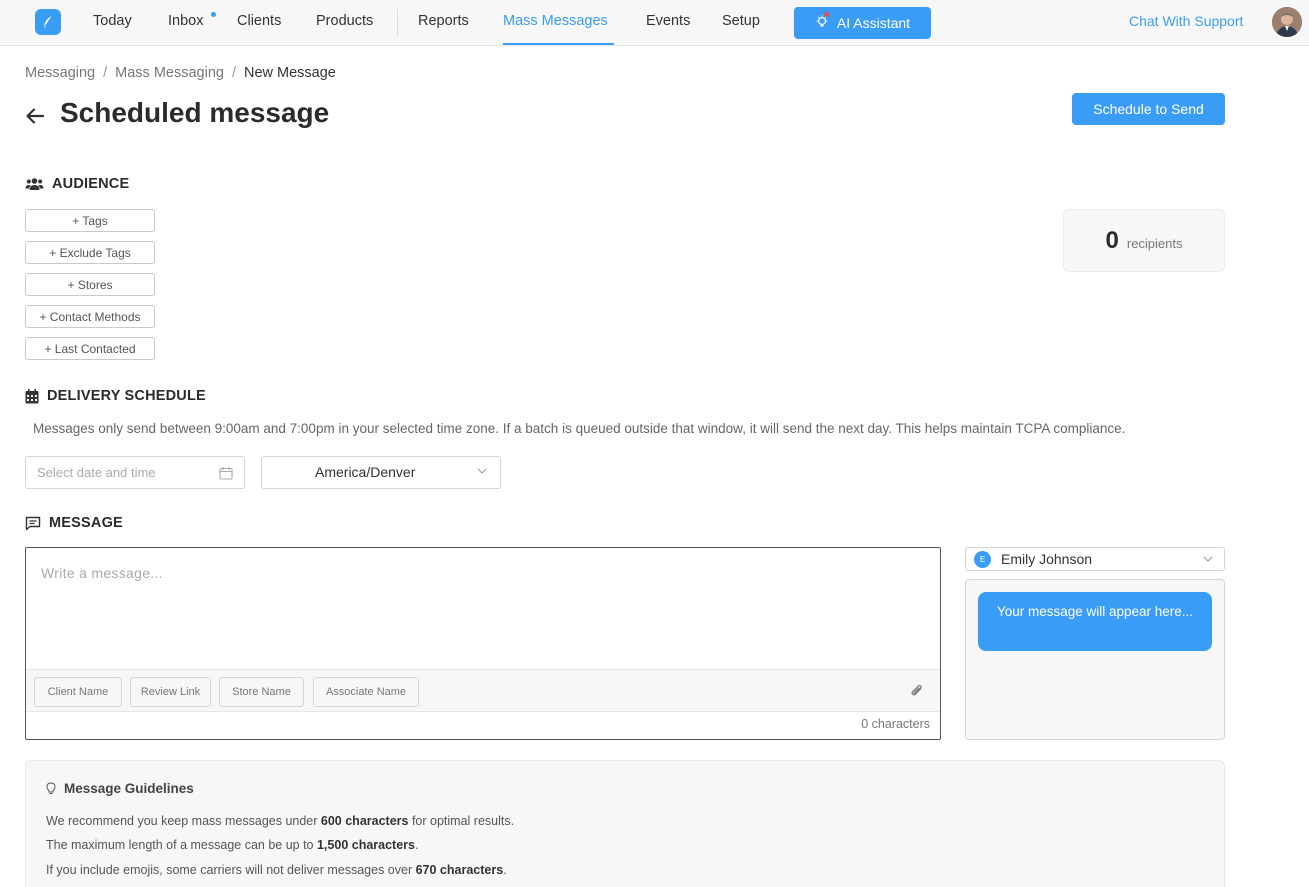 Image resolution: width=1309 pixels, height=887 pixels. What do you see at coordinates (344, 21) in the screenshot?
I see `nav-products: Products` at bounding box center [344, 21].